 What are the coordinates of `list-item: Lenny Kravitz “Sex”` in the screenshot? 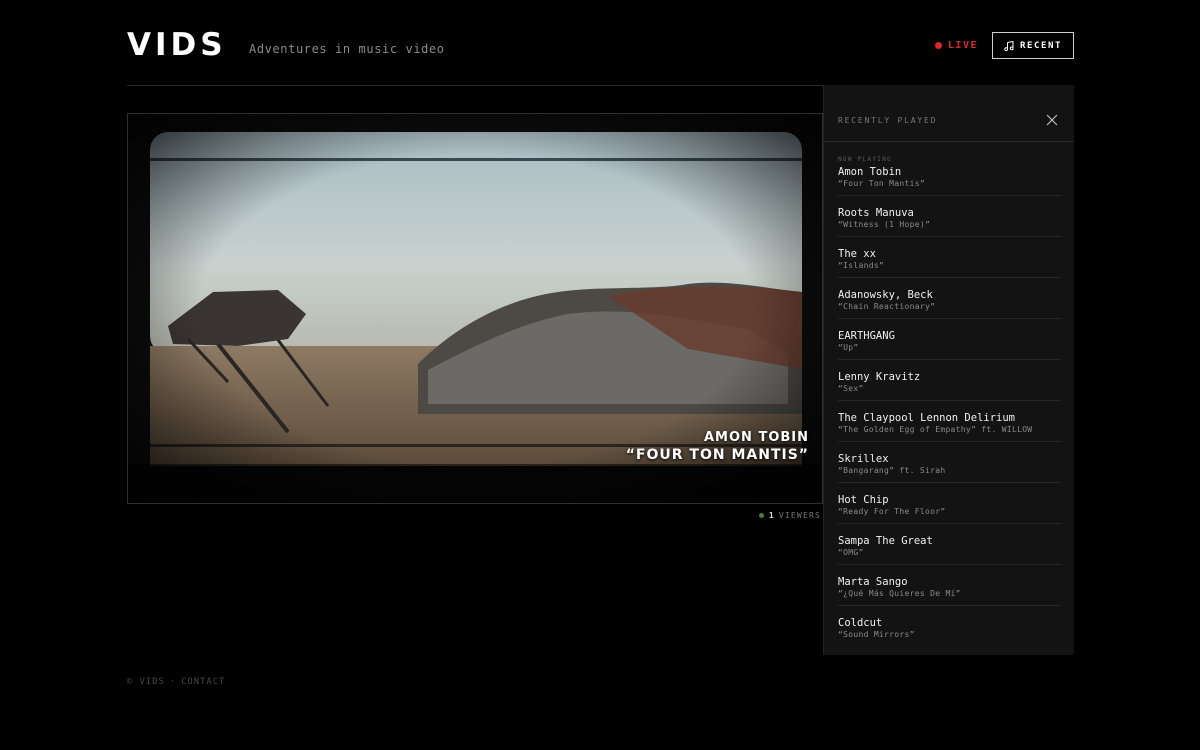 It's located at (949, 380).